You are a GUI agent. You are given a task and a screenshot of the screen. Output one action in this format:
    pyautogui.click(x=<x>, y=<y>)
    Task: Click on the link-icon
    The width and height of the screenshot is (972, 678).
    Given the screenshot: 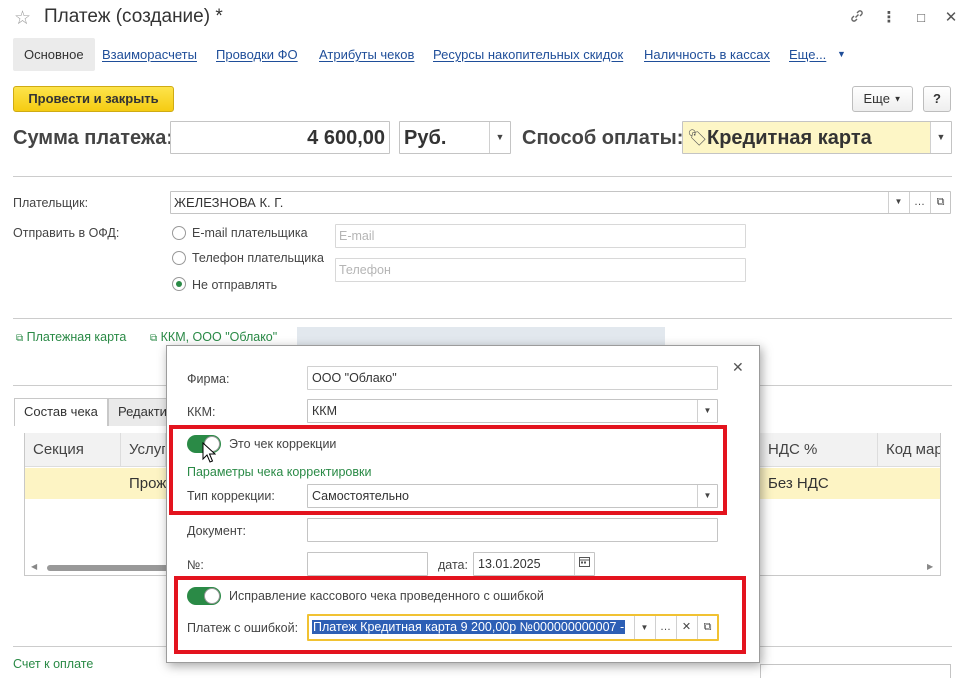 What is the action you would take?
    pyautogui.click(x=857, y=18)
    